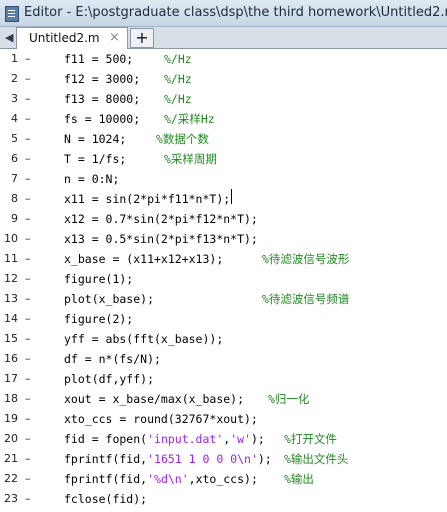 This screenshot has height=512, width=447. What do you see at coordinates (11, 278) in the screenshot?
I see `line-number: 12` at bounding box center [11, 278].